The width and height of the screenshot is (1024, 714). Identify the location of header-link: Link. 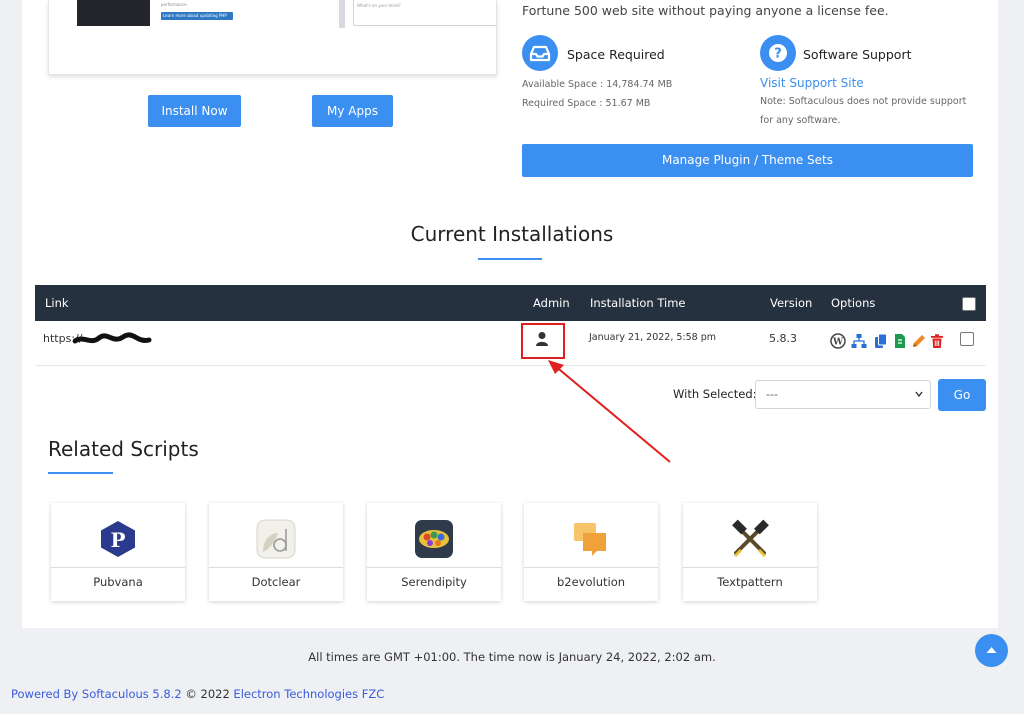
(57, 303).